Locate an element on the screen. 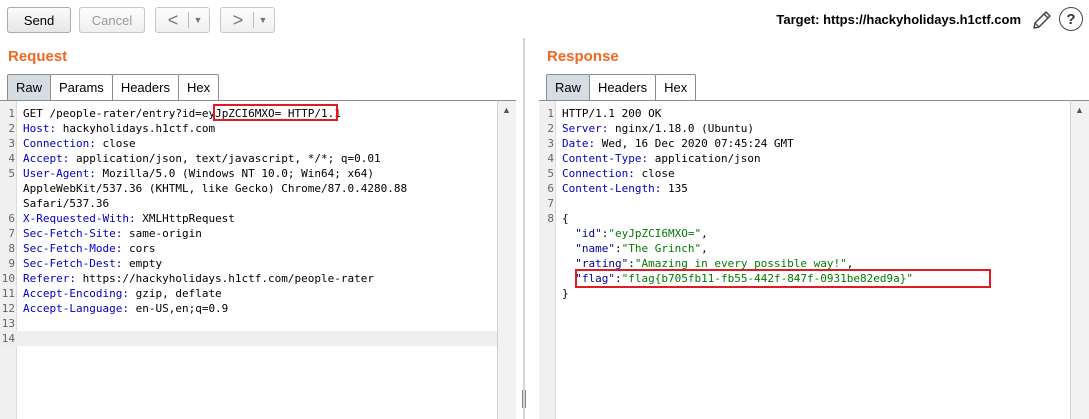 This screenshot has height=419, width=1089. line-number: 9 is located at coordinates (11, 263).